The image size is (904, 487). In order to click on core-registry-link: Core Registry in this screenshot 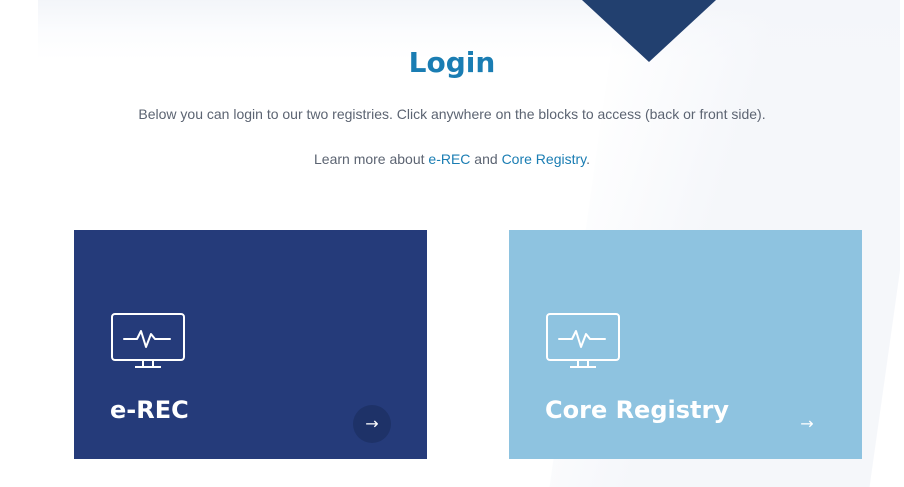, I will do `click(544, 159)`.